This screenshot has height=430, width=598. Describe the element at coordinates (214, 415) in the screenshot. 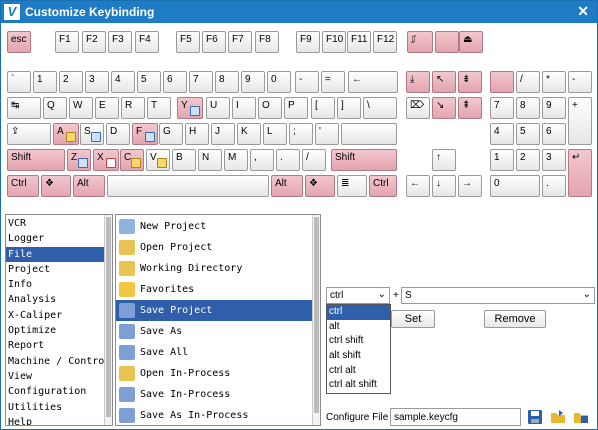

I see `command-item: Save As In-Process` at that location.